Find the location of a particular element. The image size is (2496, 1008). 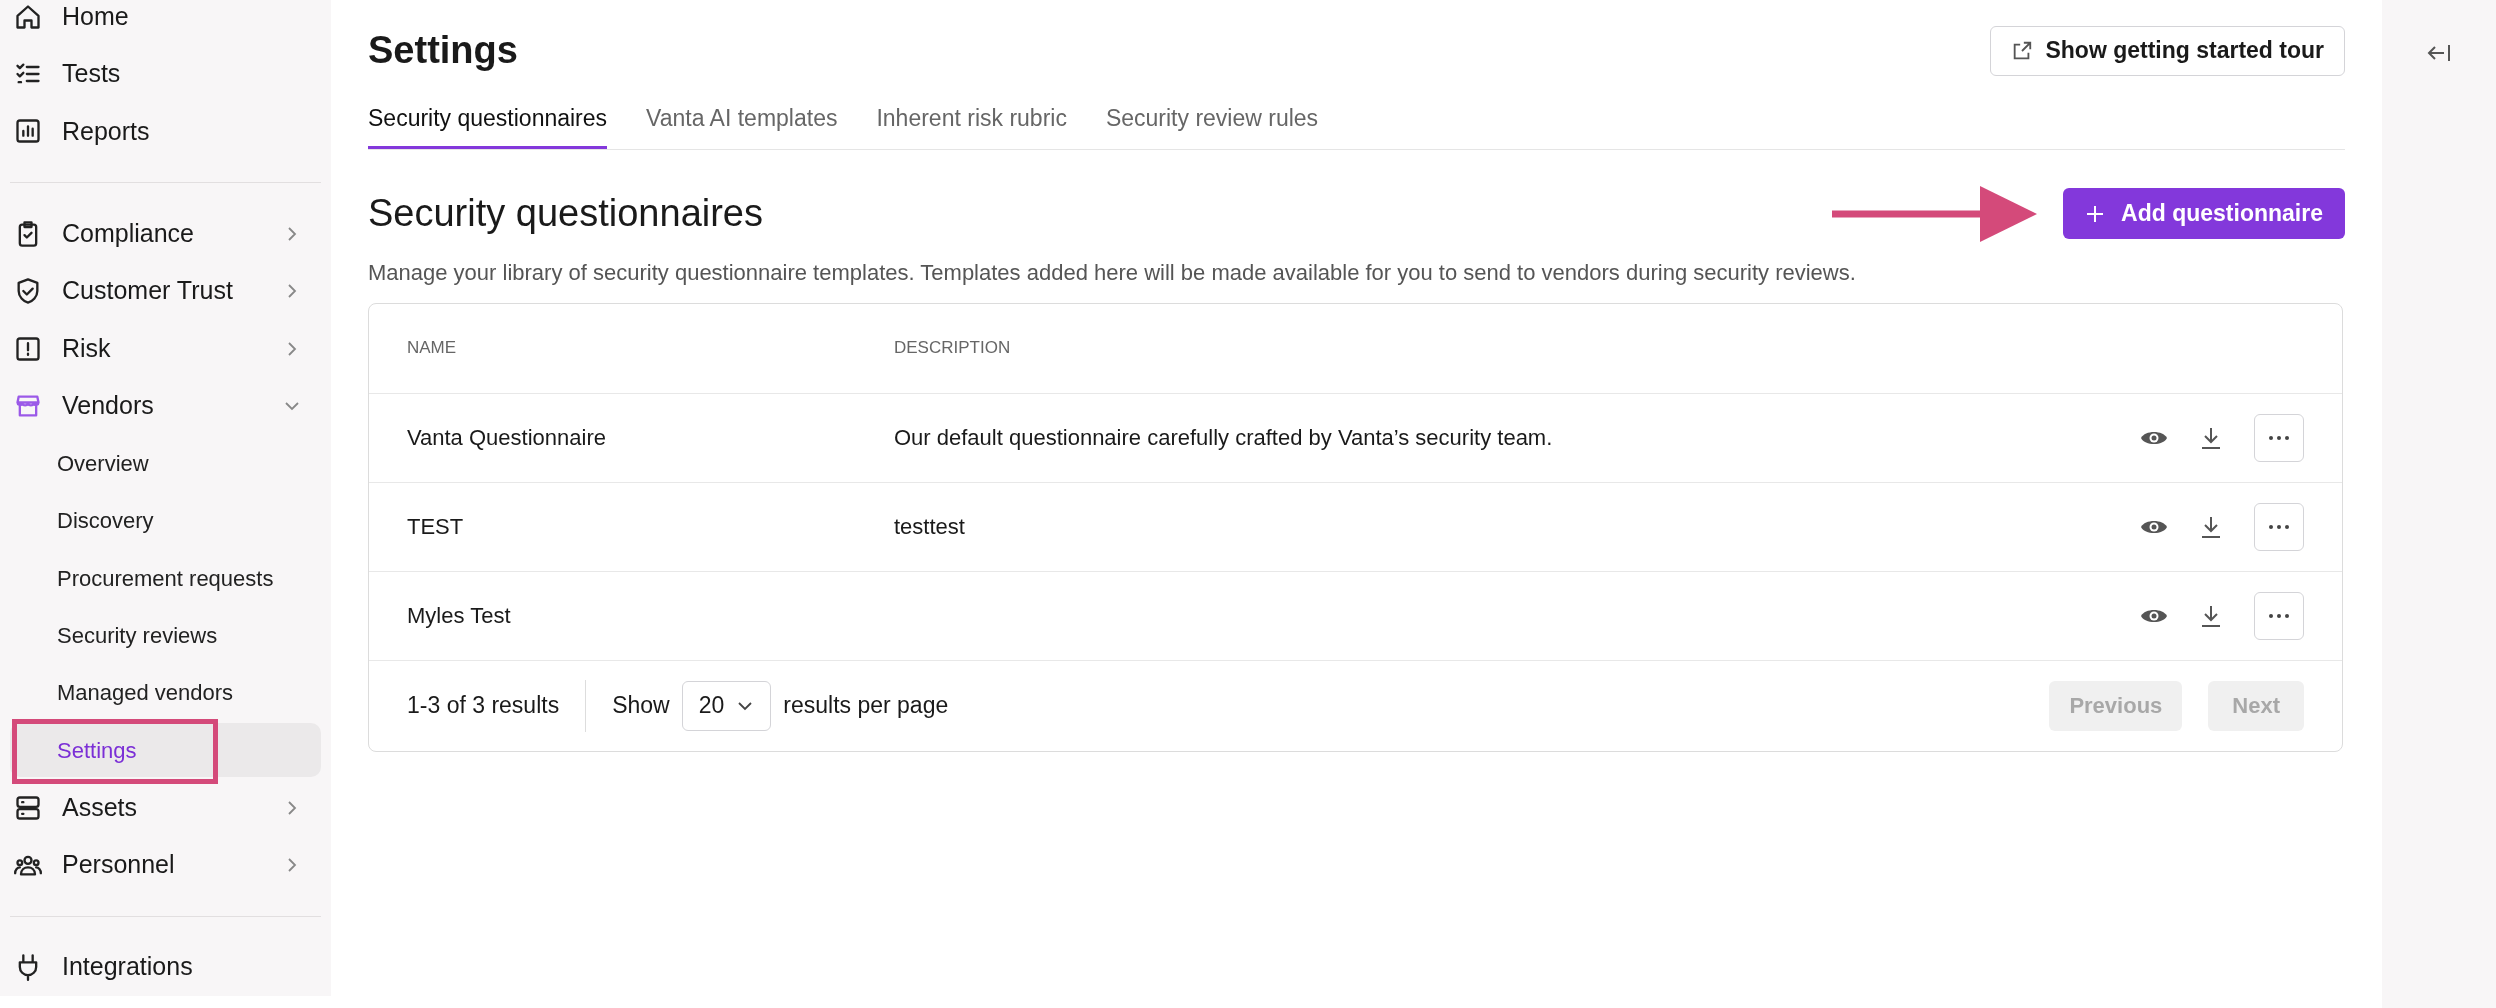

nav-subitem: Procurement requests is located at coordinates (165, 578).